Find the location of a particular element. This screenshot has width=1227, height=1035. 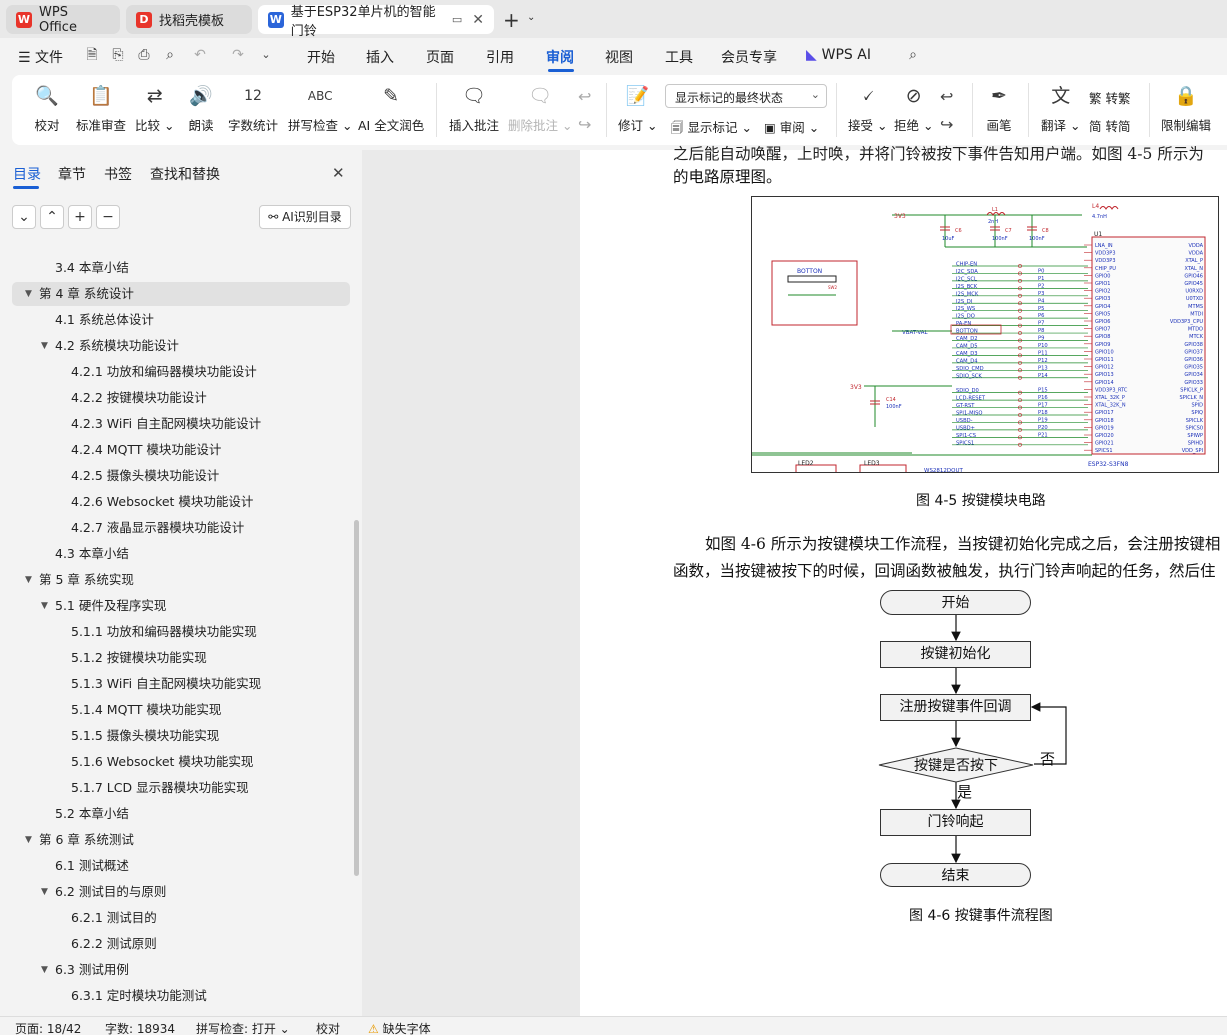

brush-button: ✒ 画笔 is located at coordinates (999, 108).